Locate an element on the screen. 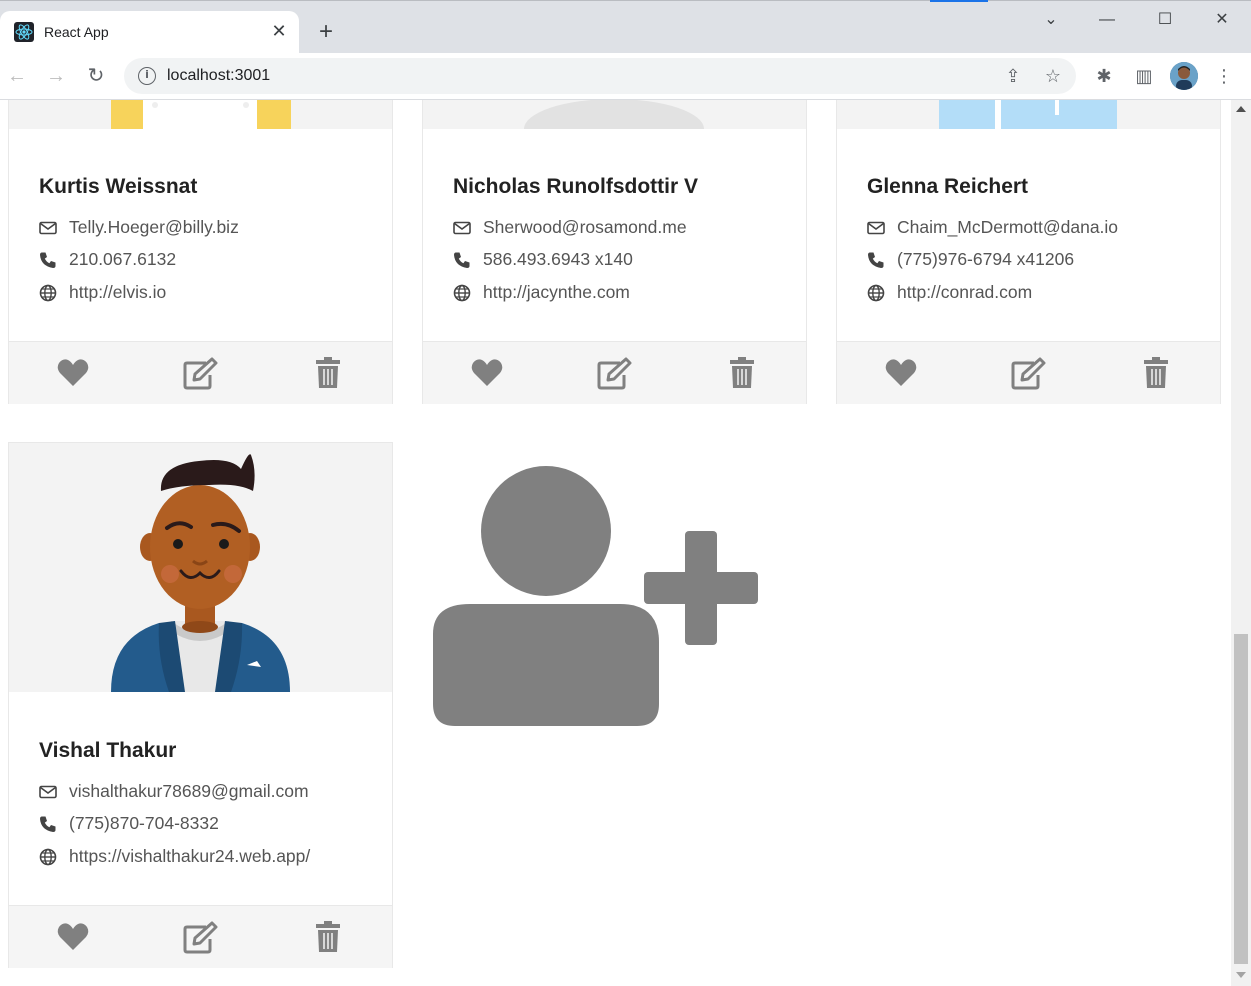  maximize-button: ☐ is located at coordinates (1165, 20).